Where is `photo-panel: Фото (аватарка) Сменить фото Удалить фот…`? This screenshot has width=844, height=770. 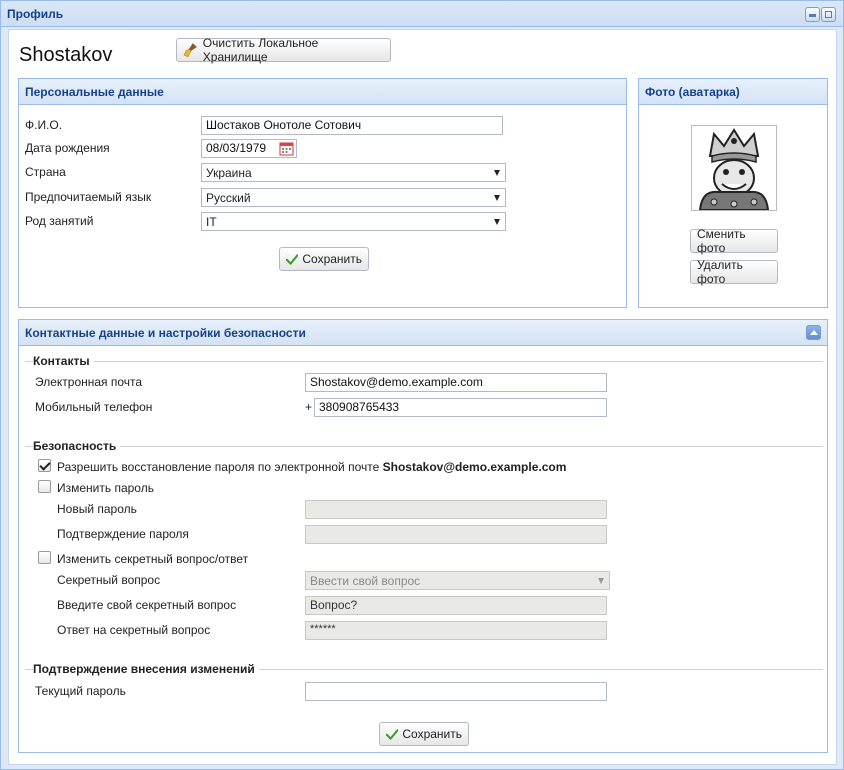
photo-panel: Фото (аватарка) Сменить фото Удалить фот… is located at coordinates (733, 193).